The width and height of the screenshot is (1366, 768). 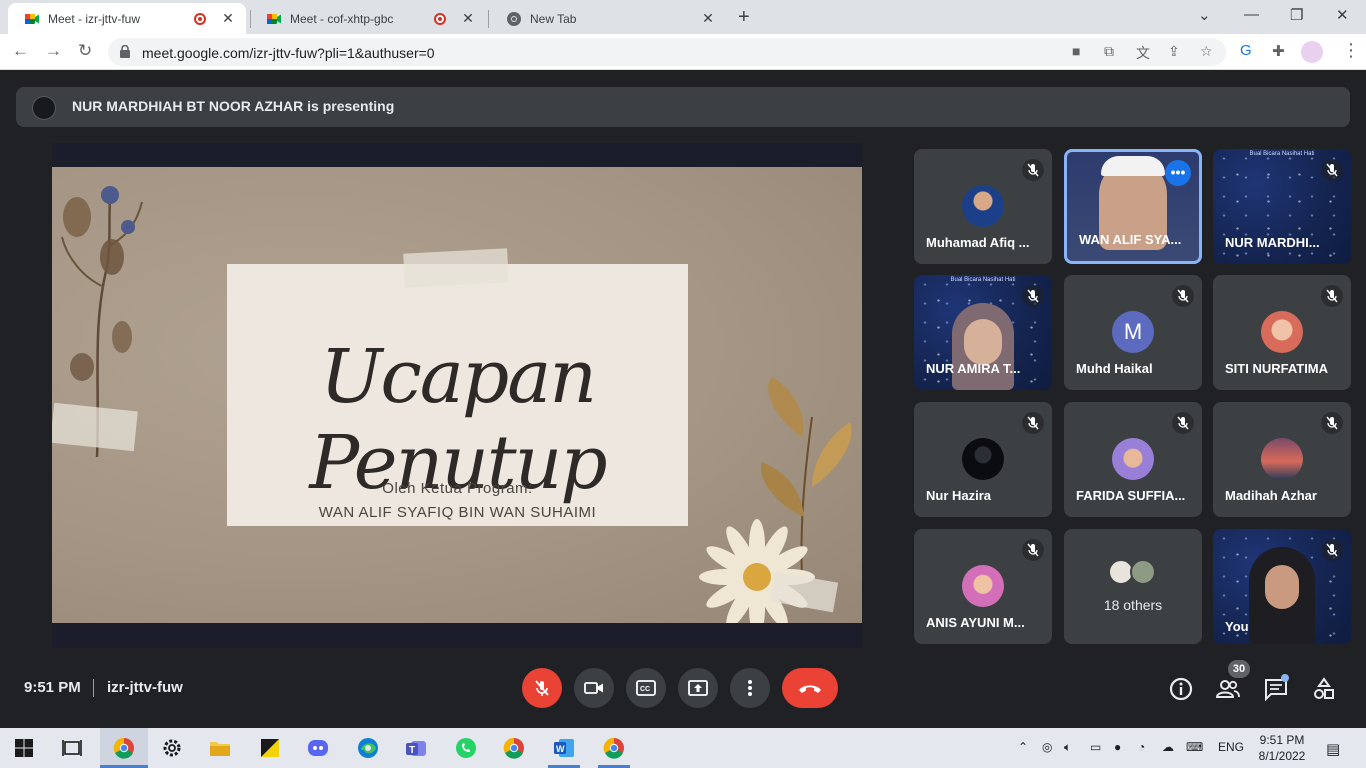 What do you see at coordinates (1342, 15) in the screenshot?
I see `close-window-button: ✕` at bounding box center [1342, 15].